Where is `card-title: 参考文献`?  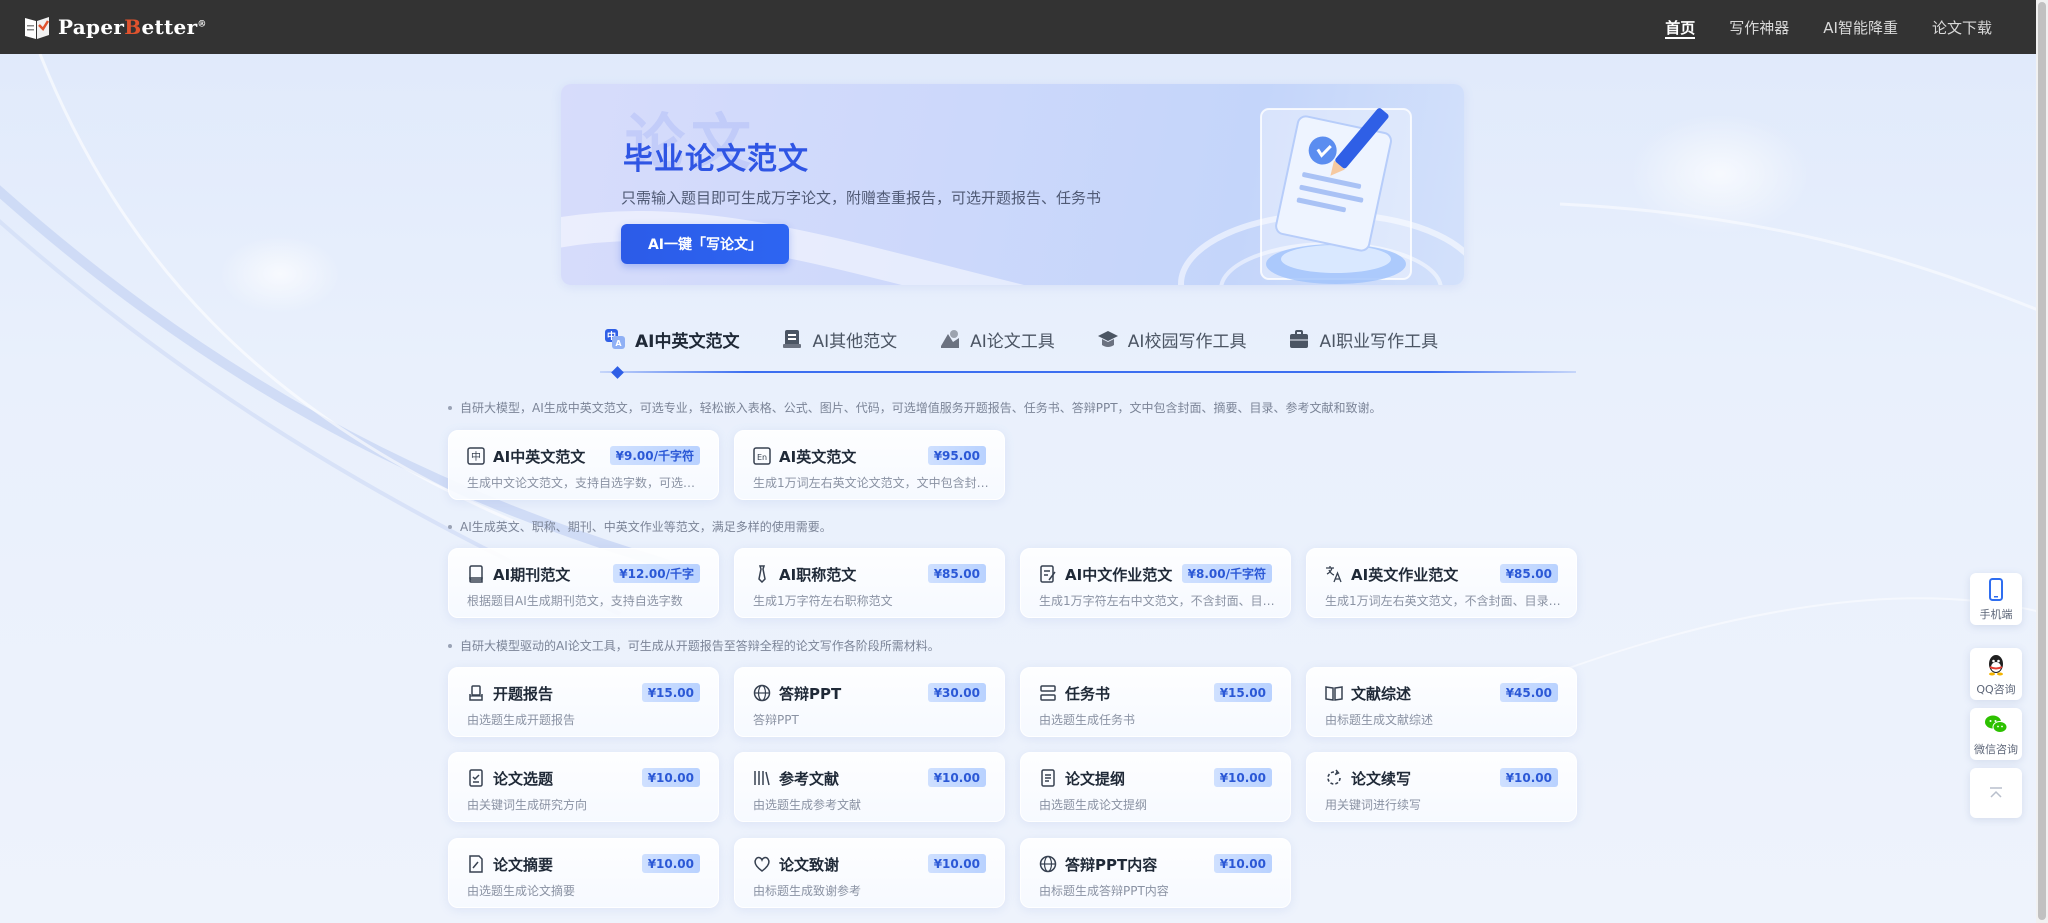 card-title: 参考文献 is located at coordinates (809, 779).